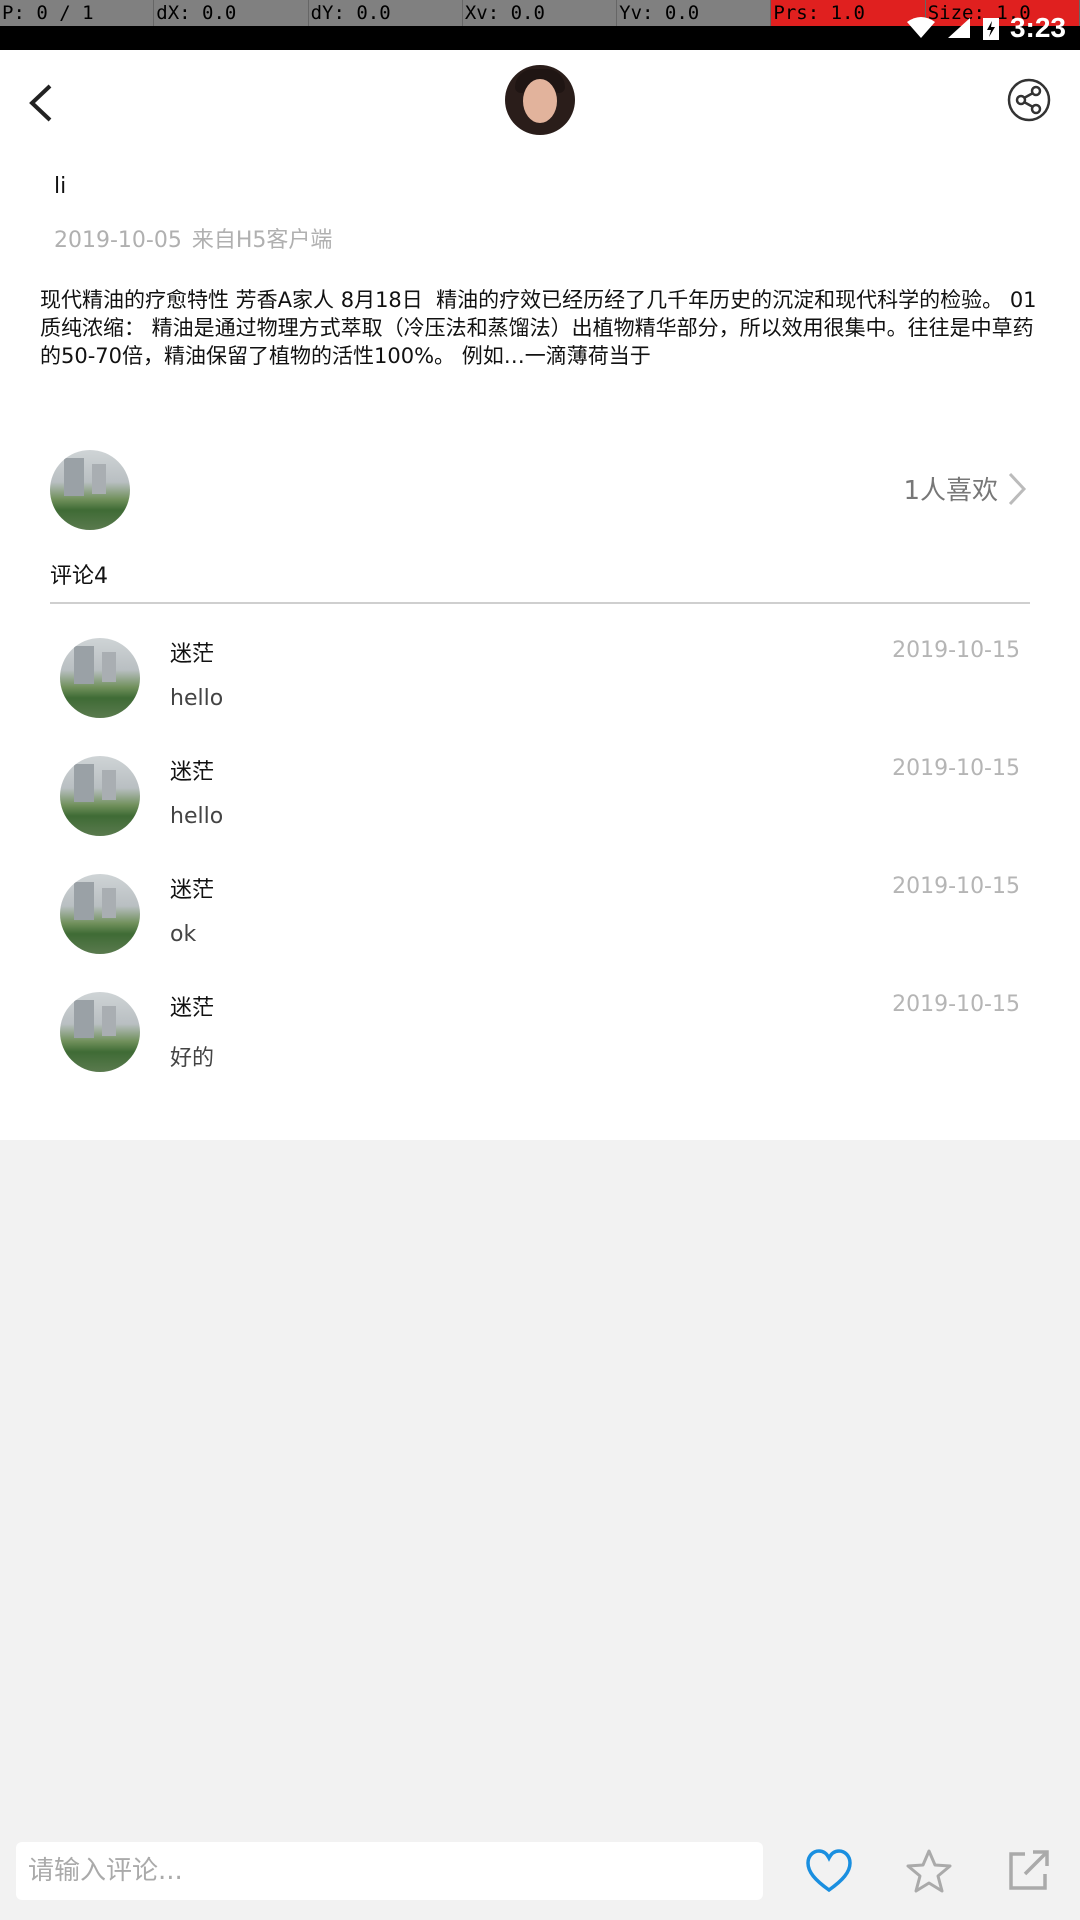  I want to click on debug-dx: dX: 0.0, so click(231, 13).